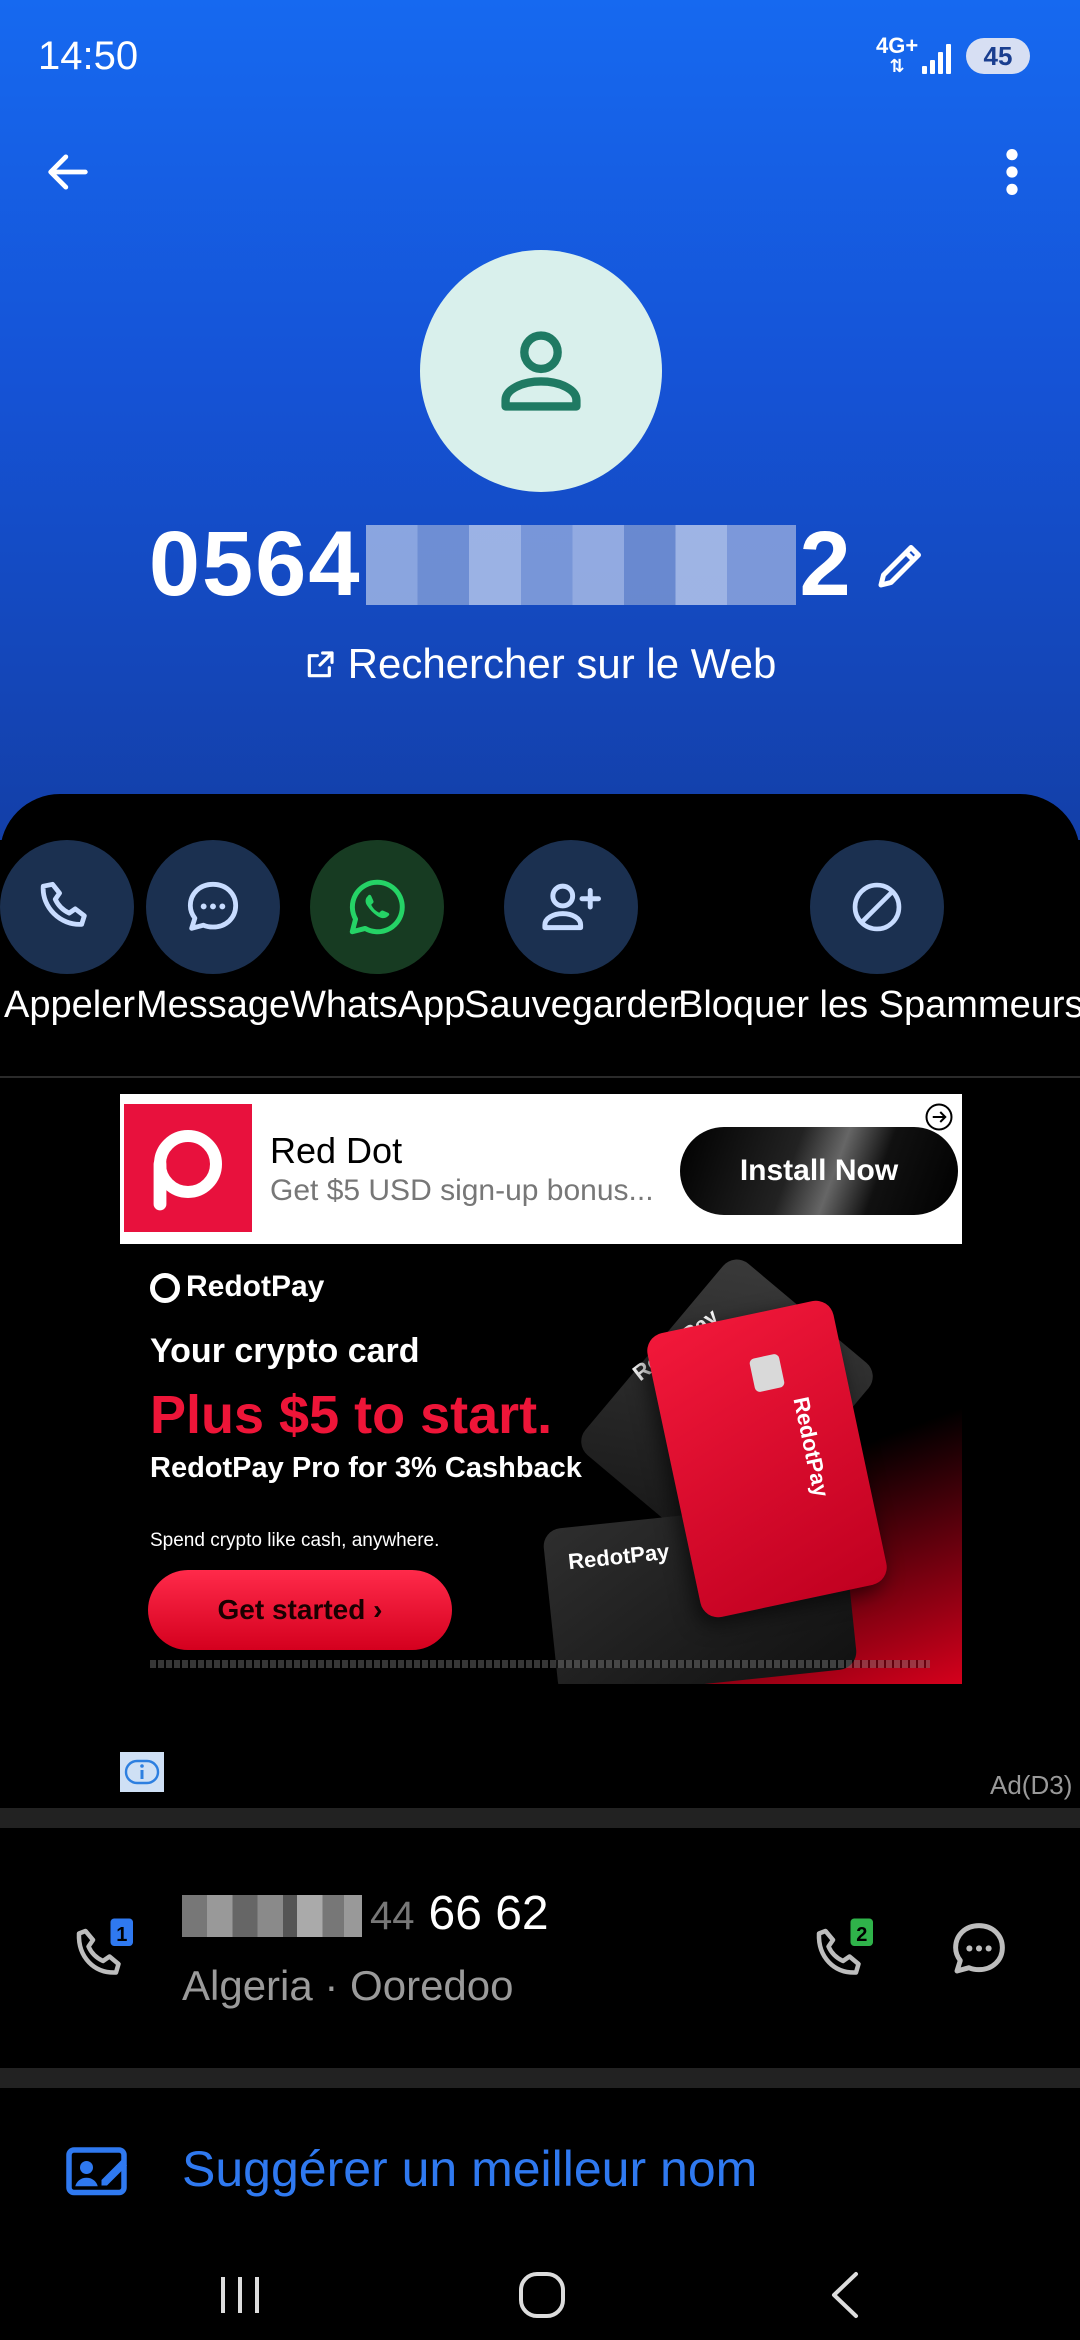 Image resolution: width=1080 pixels, height=2340 pixels. I want to click on red-dot-logo, so click(188, 1168).